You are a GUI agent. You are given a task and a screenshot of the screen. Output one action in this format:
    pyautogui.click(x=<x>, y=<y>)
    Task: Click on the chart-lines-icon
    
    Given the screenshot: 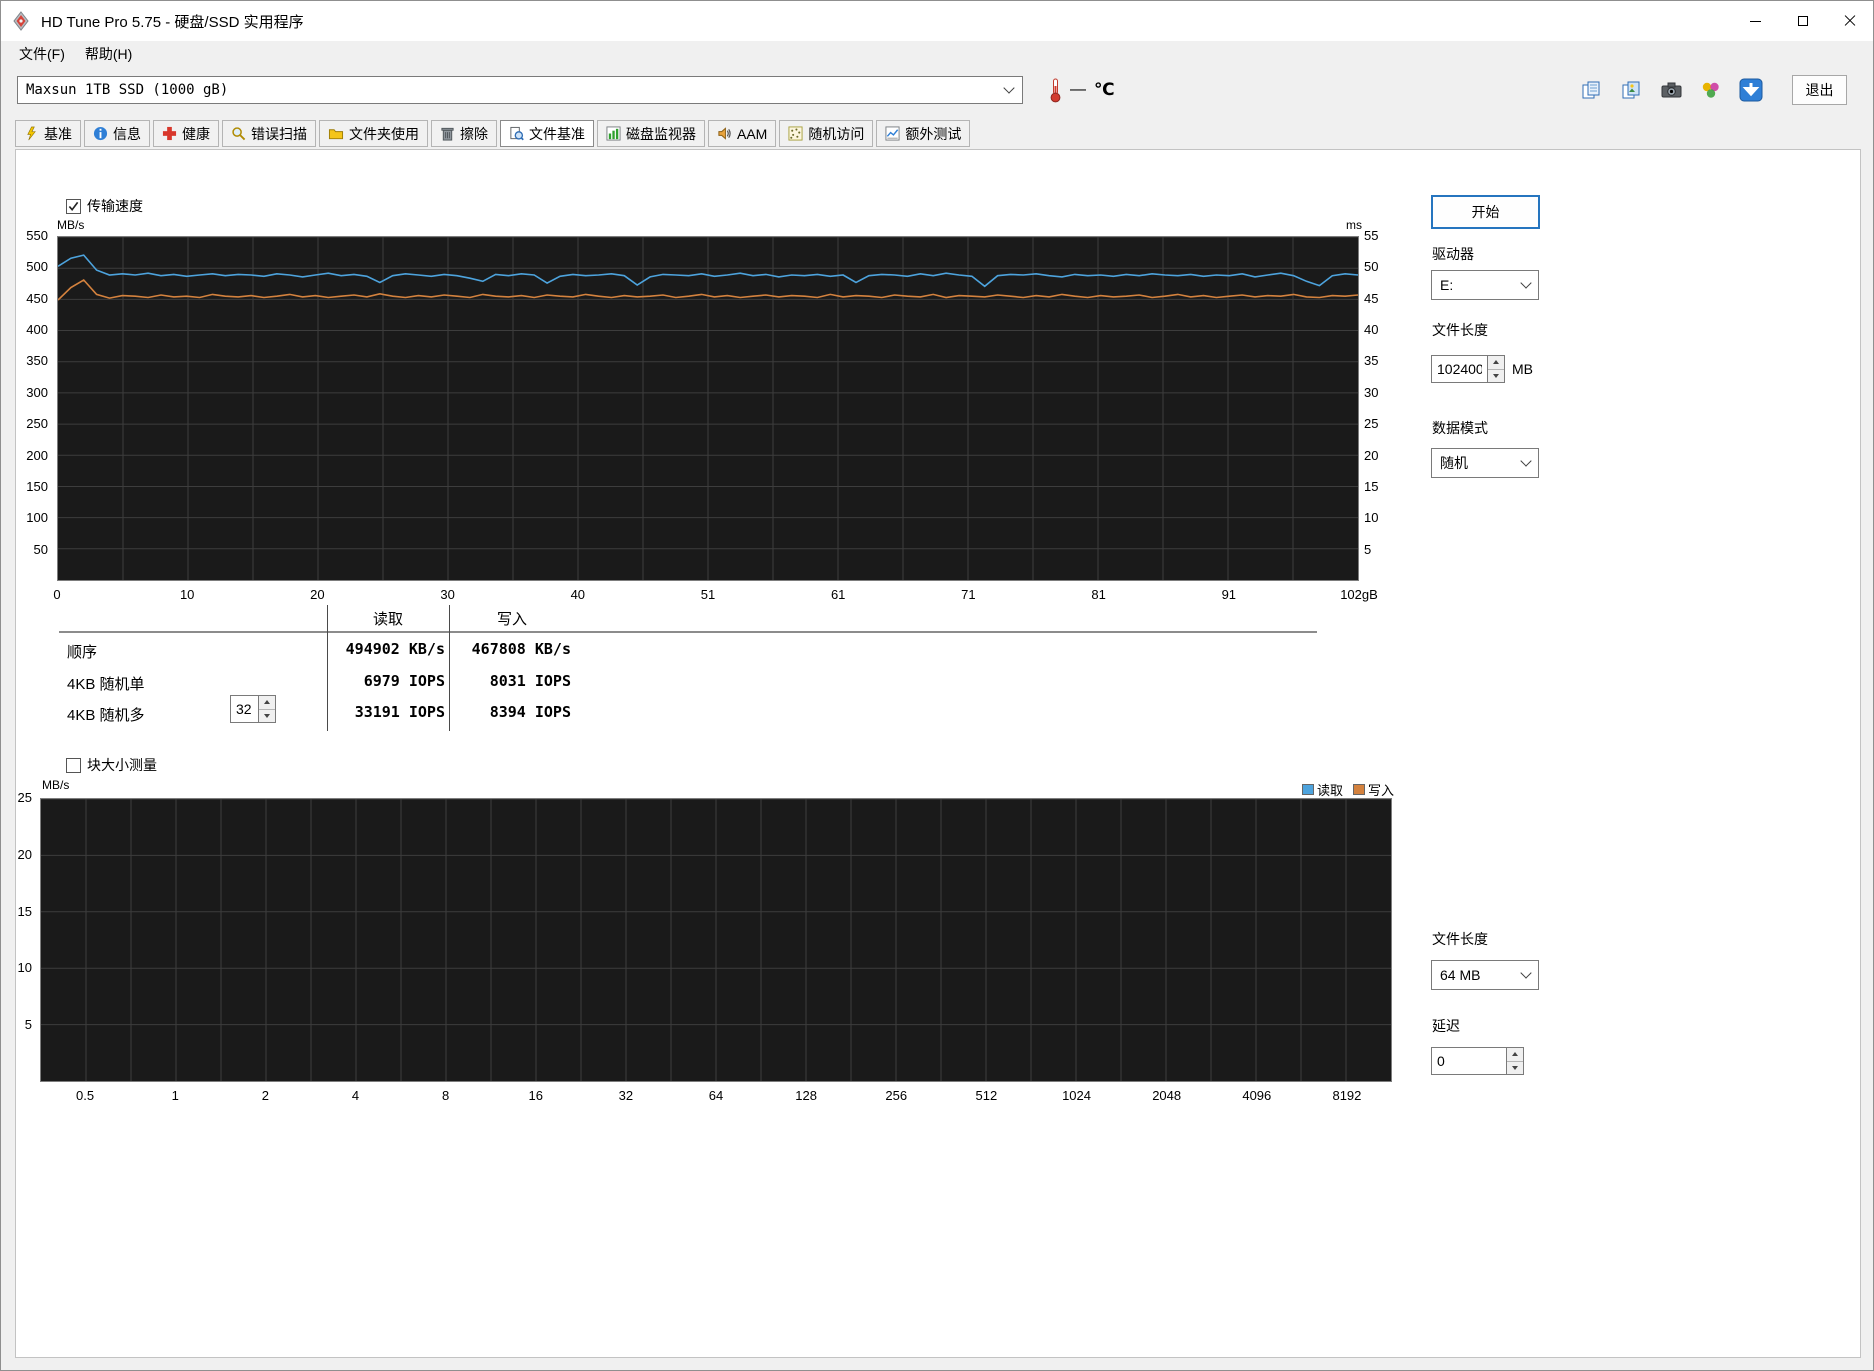 What is the action you would take?
    pyautogui.click(x=892, y=133)
    